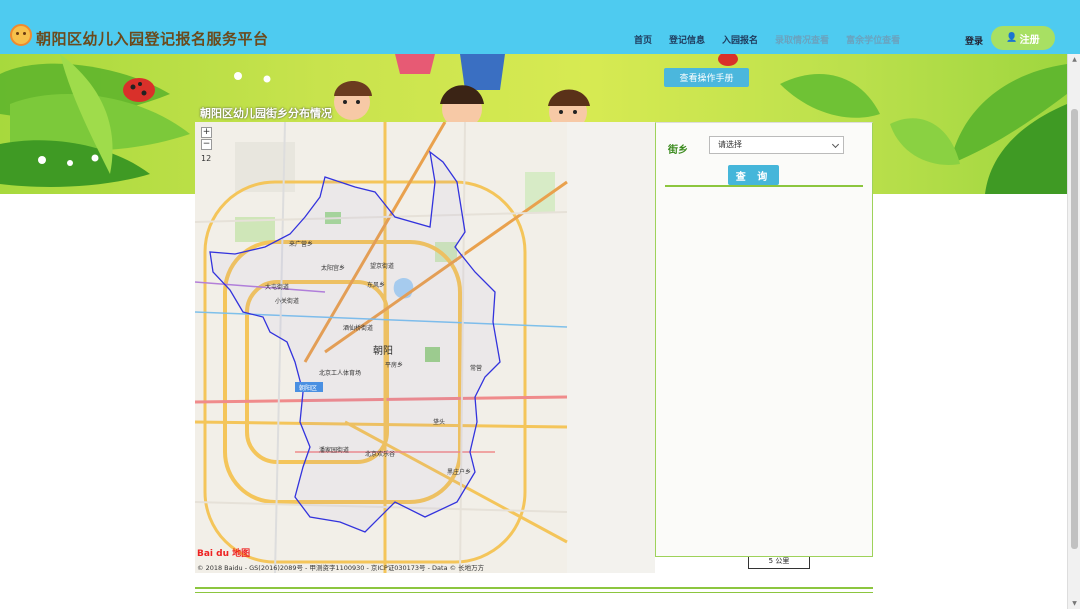 Image resolution: width=1080 pixels, height=609 pixels. I want to click on district-tag: 朝阳区, so click(308, 388).